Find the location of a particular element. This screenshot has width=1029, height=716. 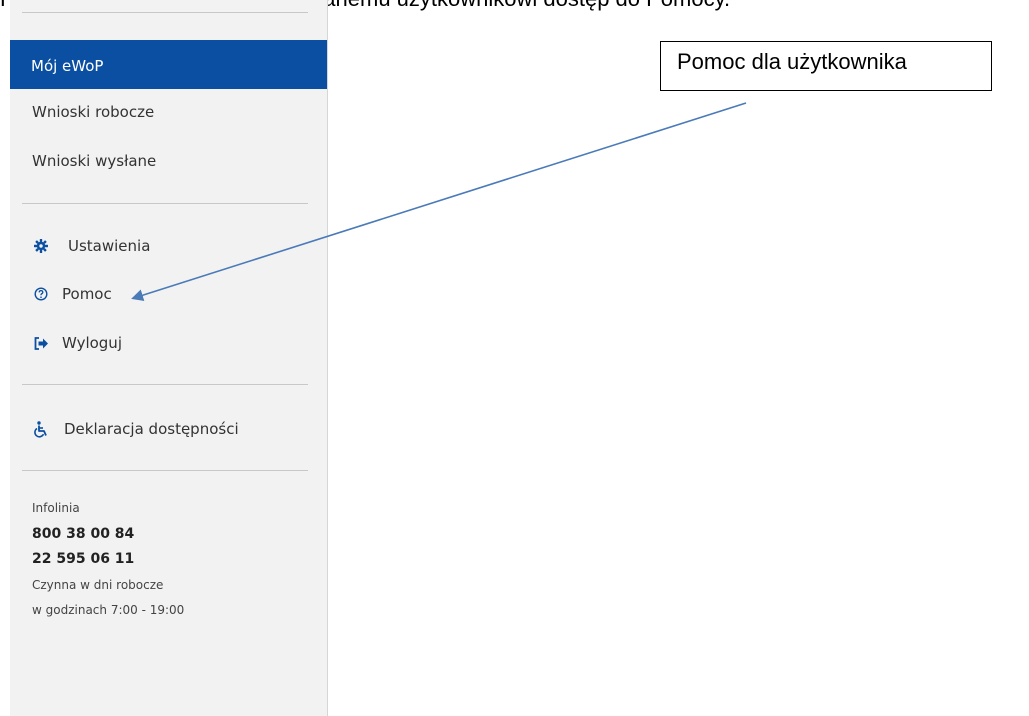

sidebar-item-label: Wnioski wysłane is located at coordinates (94, 161).